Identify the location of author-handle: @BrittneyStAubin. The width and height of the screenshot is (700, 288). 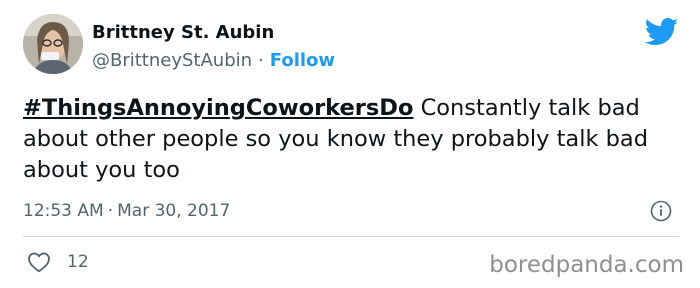
(172, 60).